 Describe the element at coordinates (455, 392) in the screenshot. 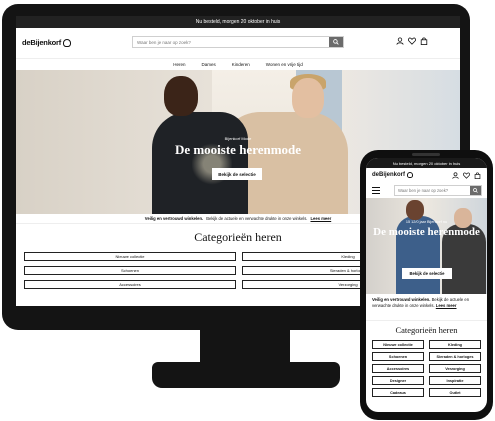

I see `mobile-category-button: Outlet` at that location.